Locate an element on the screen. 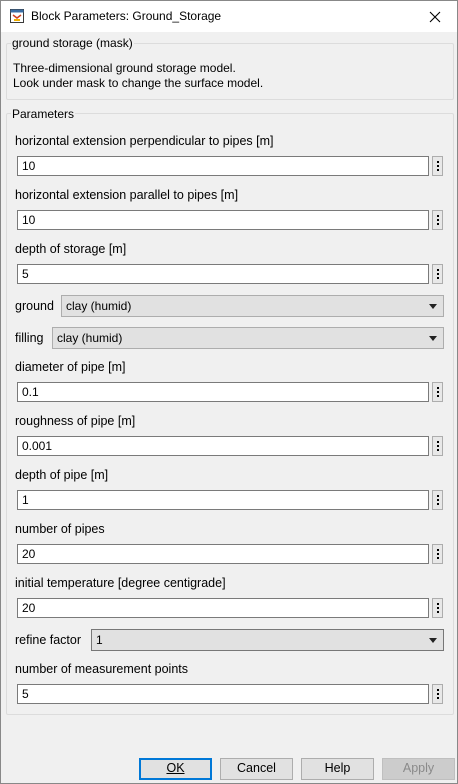  horizontal-par-more-button is located at coordinates (437, 220).